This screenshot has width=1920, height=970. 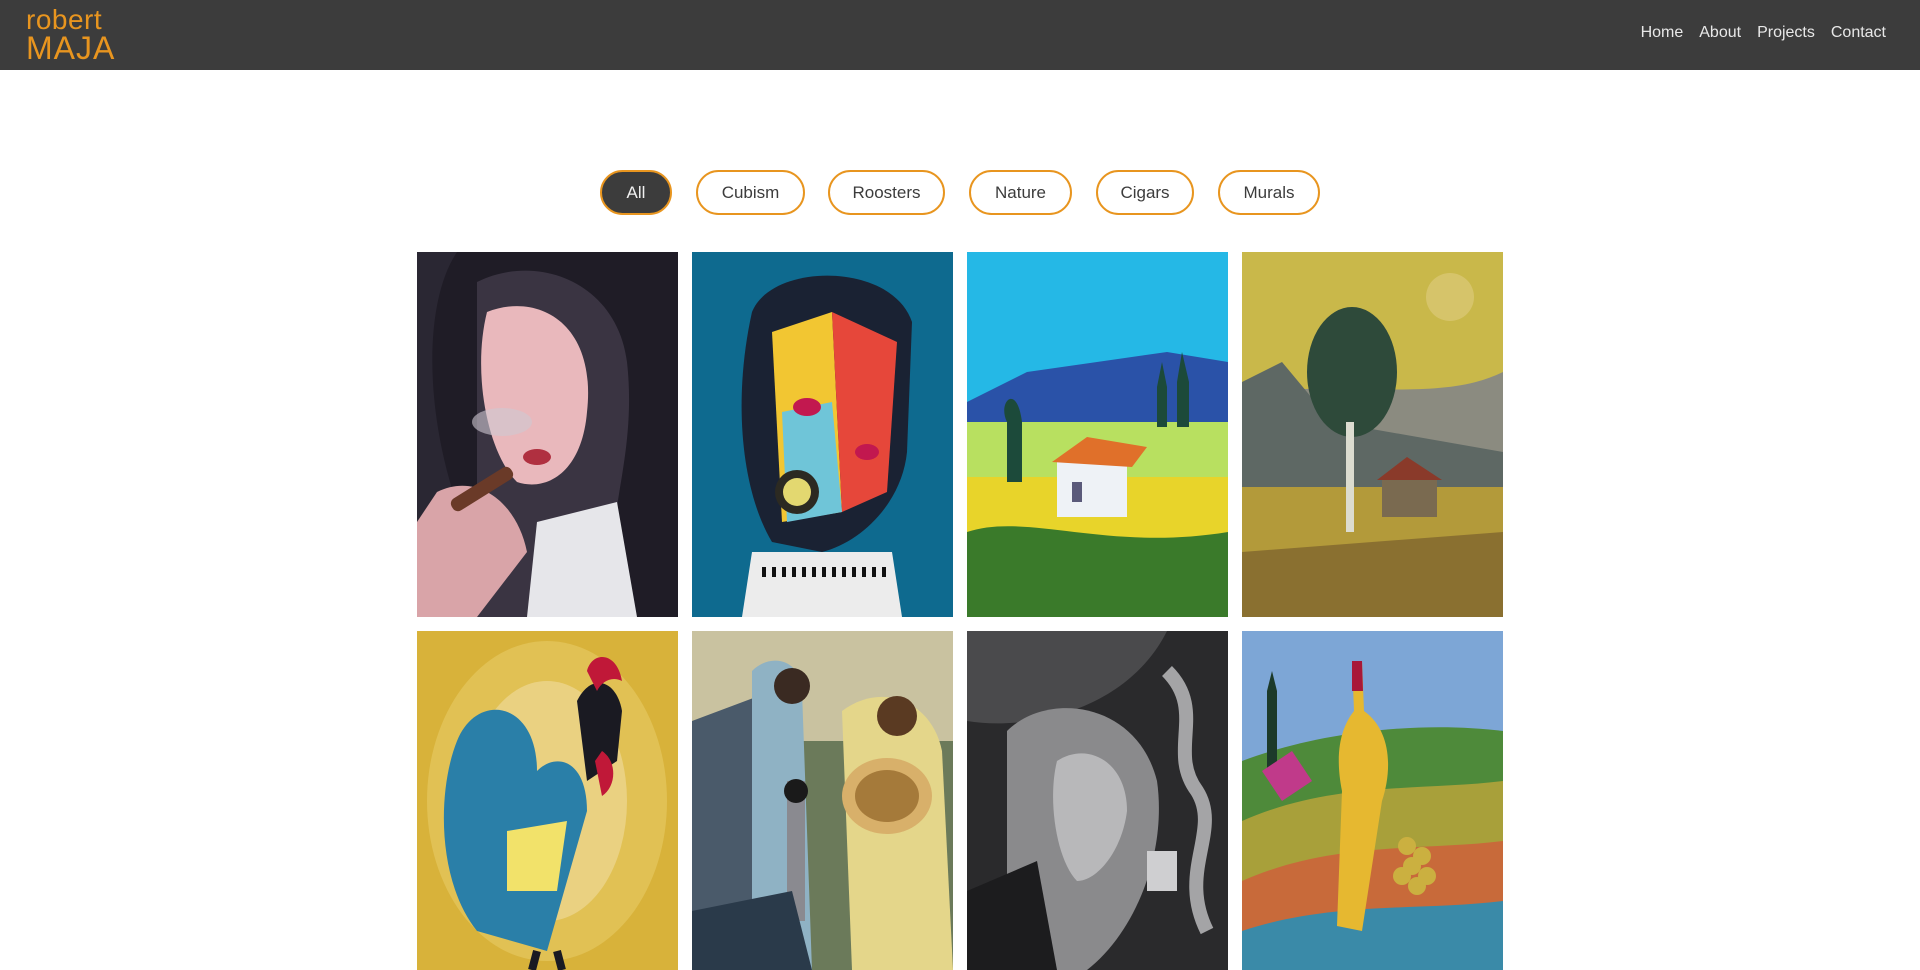 I want to click on brand-logo: robert MAJA, so click(x=71, y=36).